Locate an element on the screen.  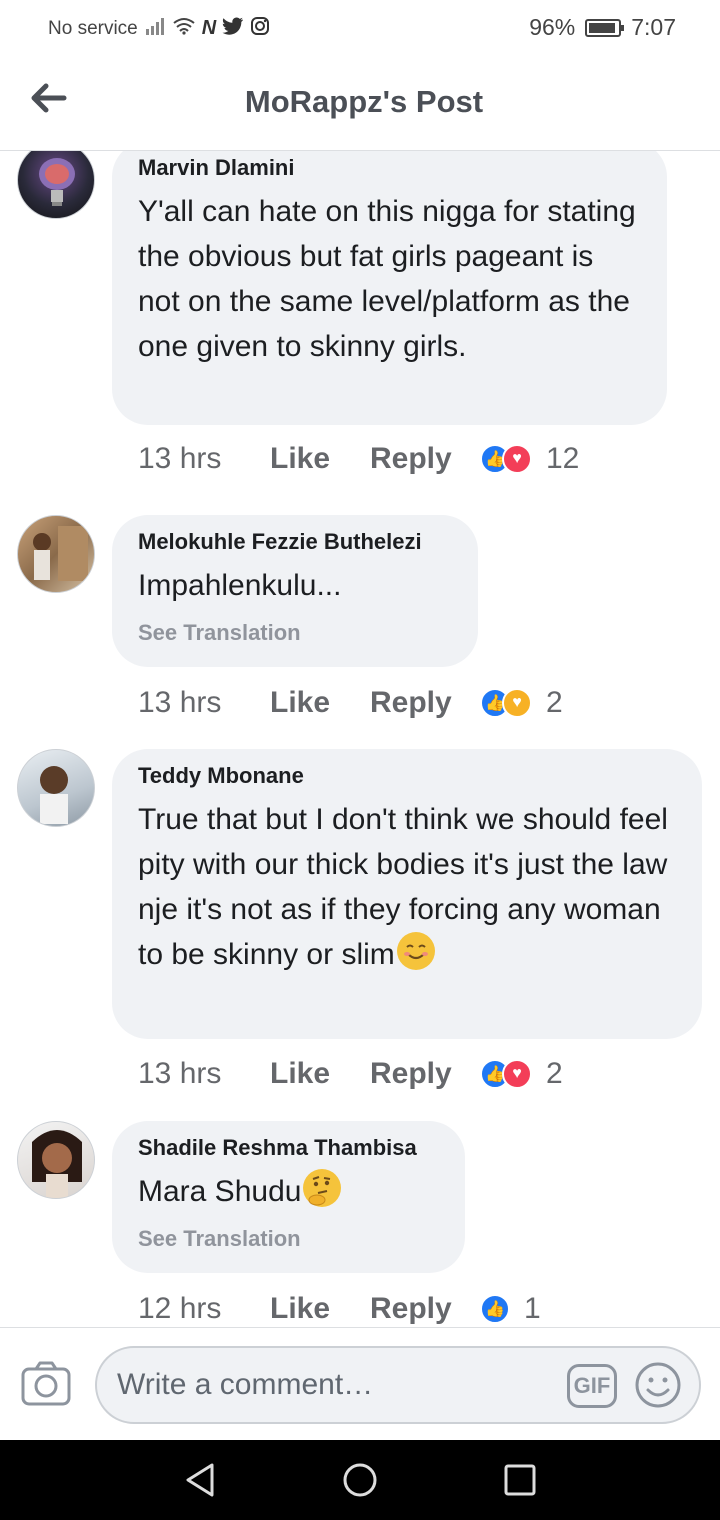
reaction-count: 12 is located at coordinates (563, 458).